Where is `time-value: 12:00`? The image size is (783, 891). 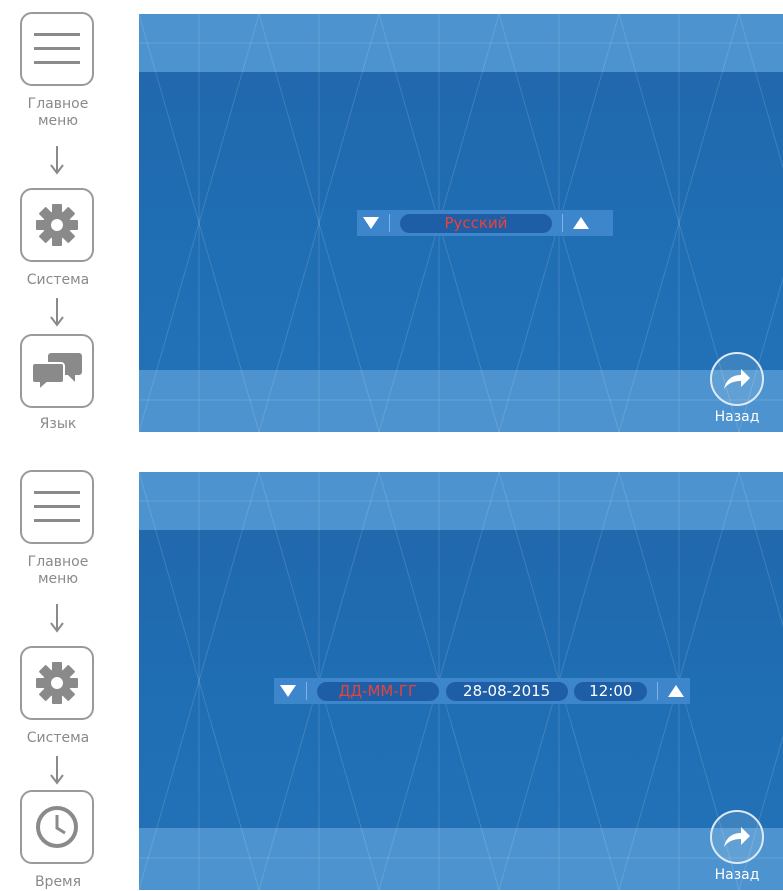 time-value: 12:00 is located at coordinates (611, 691).